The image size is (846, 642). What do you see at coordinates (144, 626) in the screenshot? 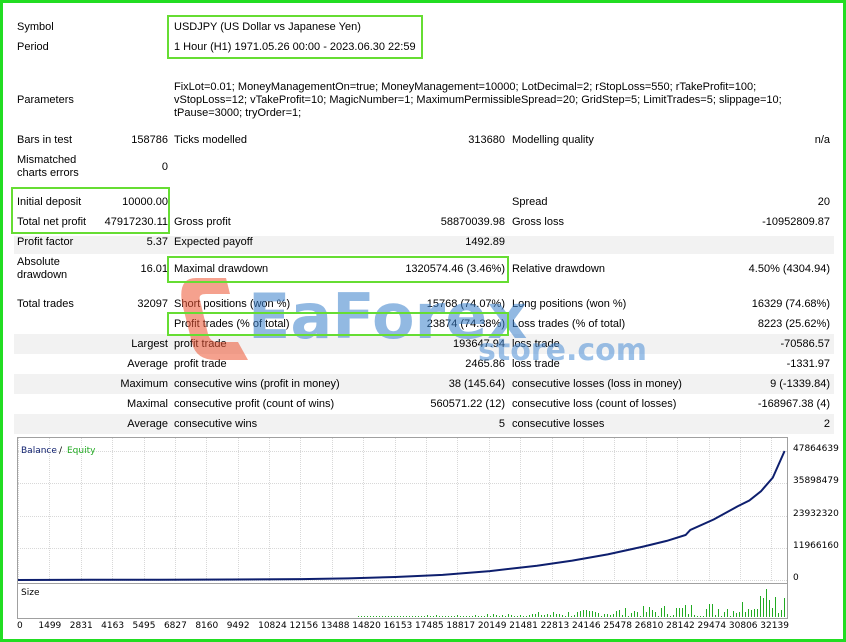
I see `x-tick-label: 5495` at bounding box center [144, 626].